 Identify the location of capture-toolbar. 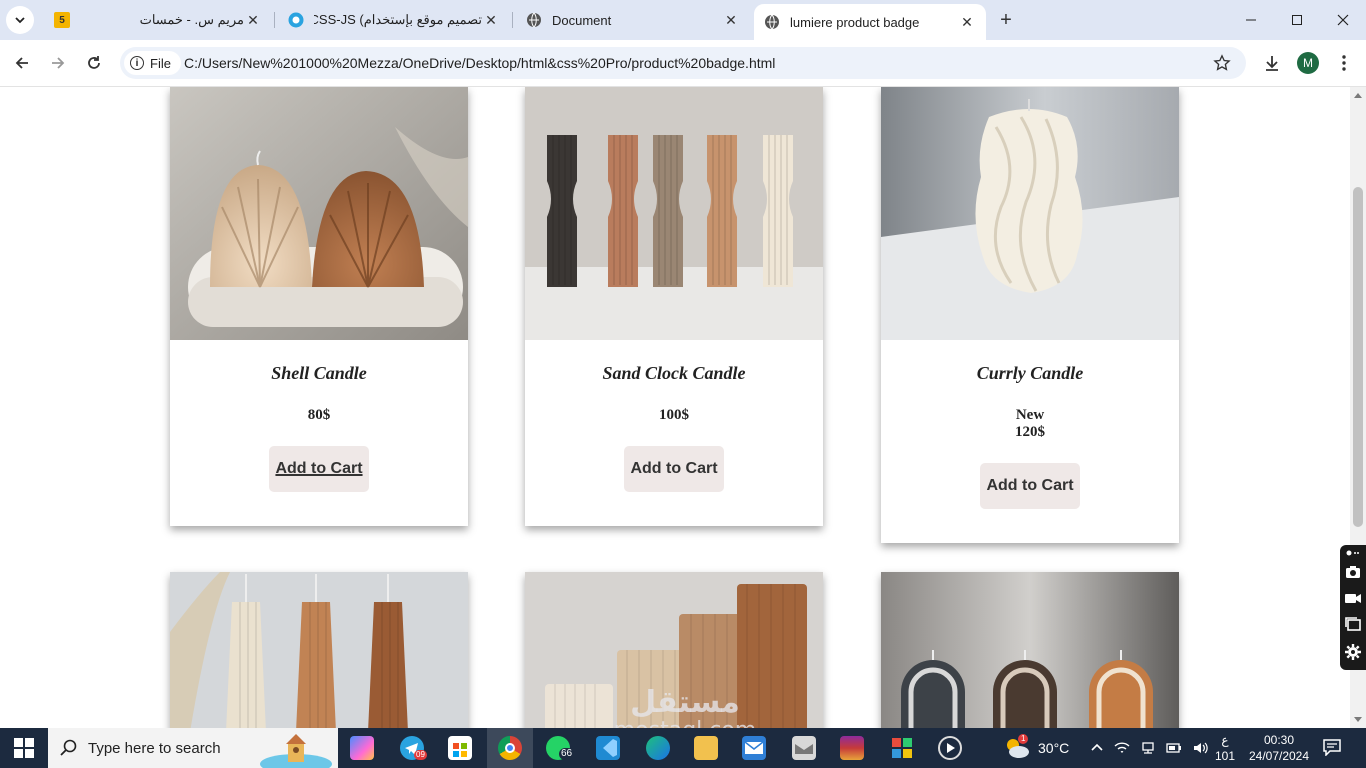
(1353, 607).